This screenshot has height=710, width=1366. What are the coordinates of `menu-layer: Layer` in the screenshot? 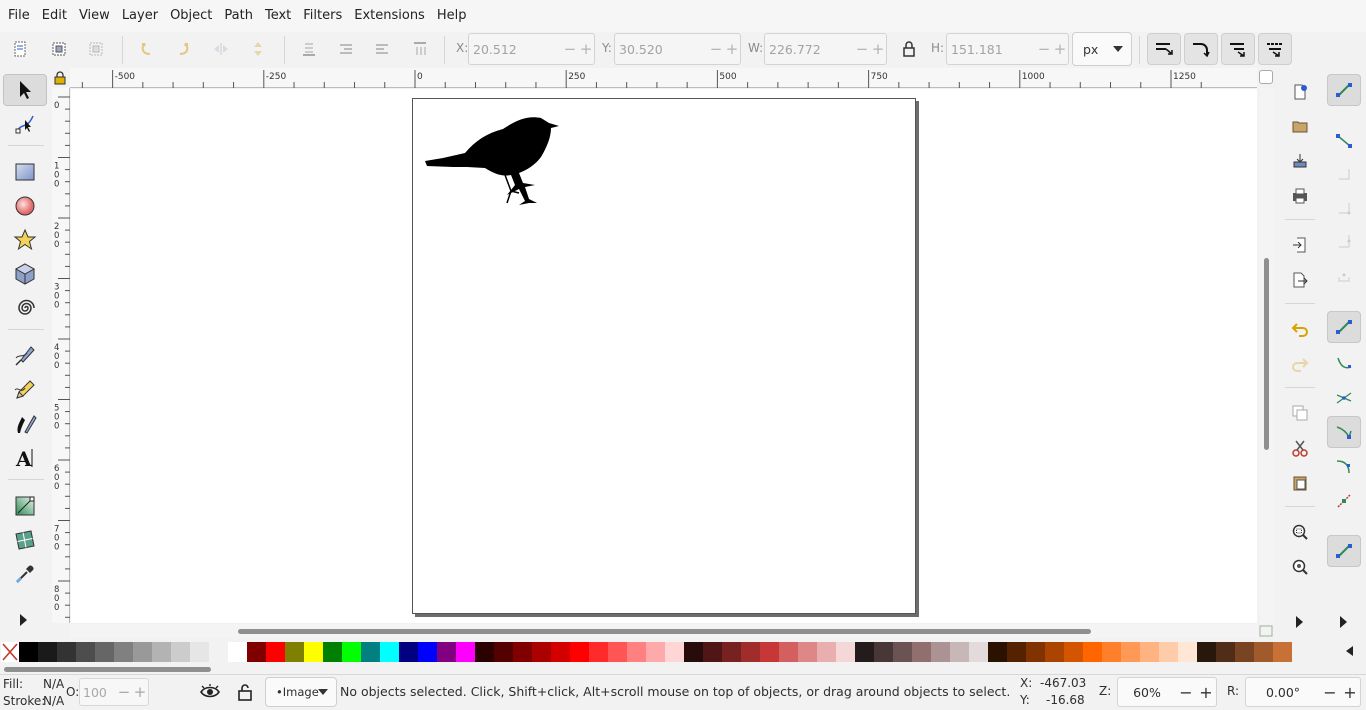 It's located at (140, 16).